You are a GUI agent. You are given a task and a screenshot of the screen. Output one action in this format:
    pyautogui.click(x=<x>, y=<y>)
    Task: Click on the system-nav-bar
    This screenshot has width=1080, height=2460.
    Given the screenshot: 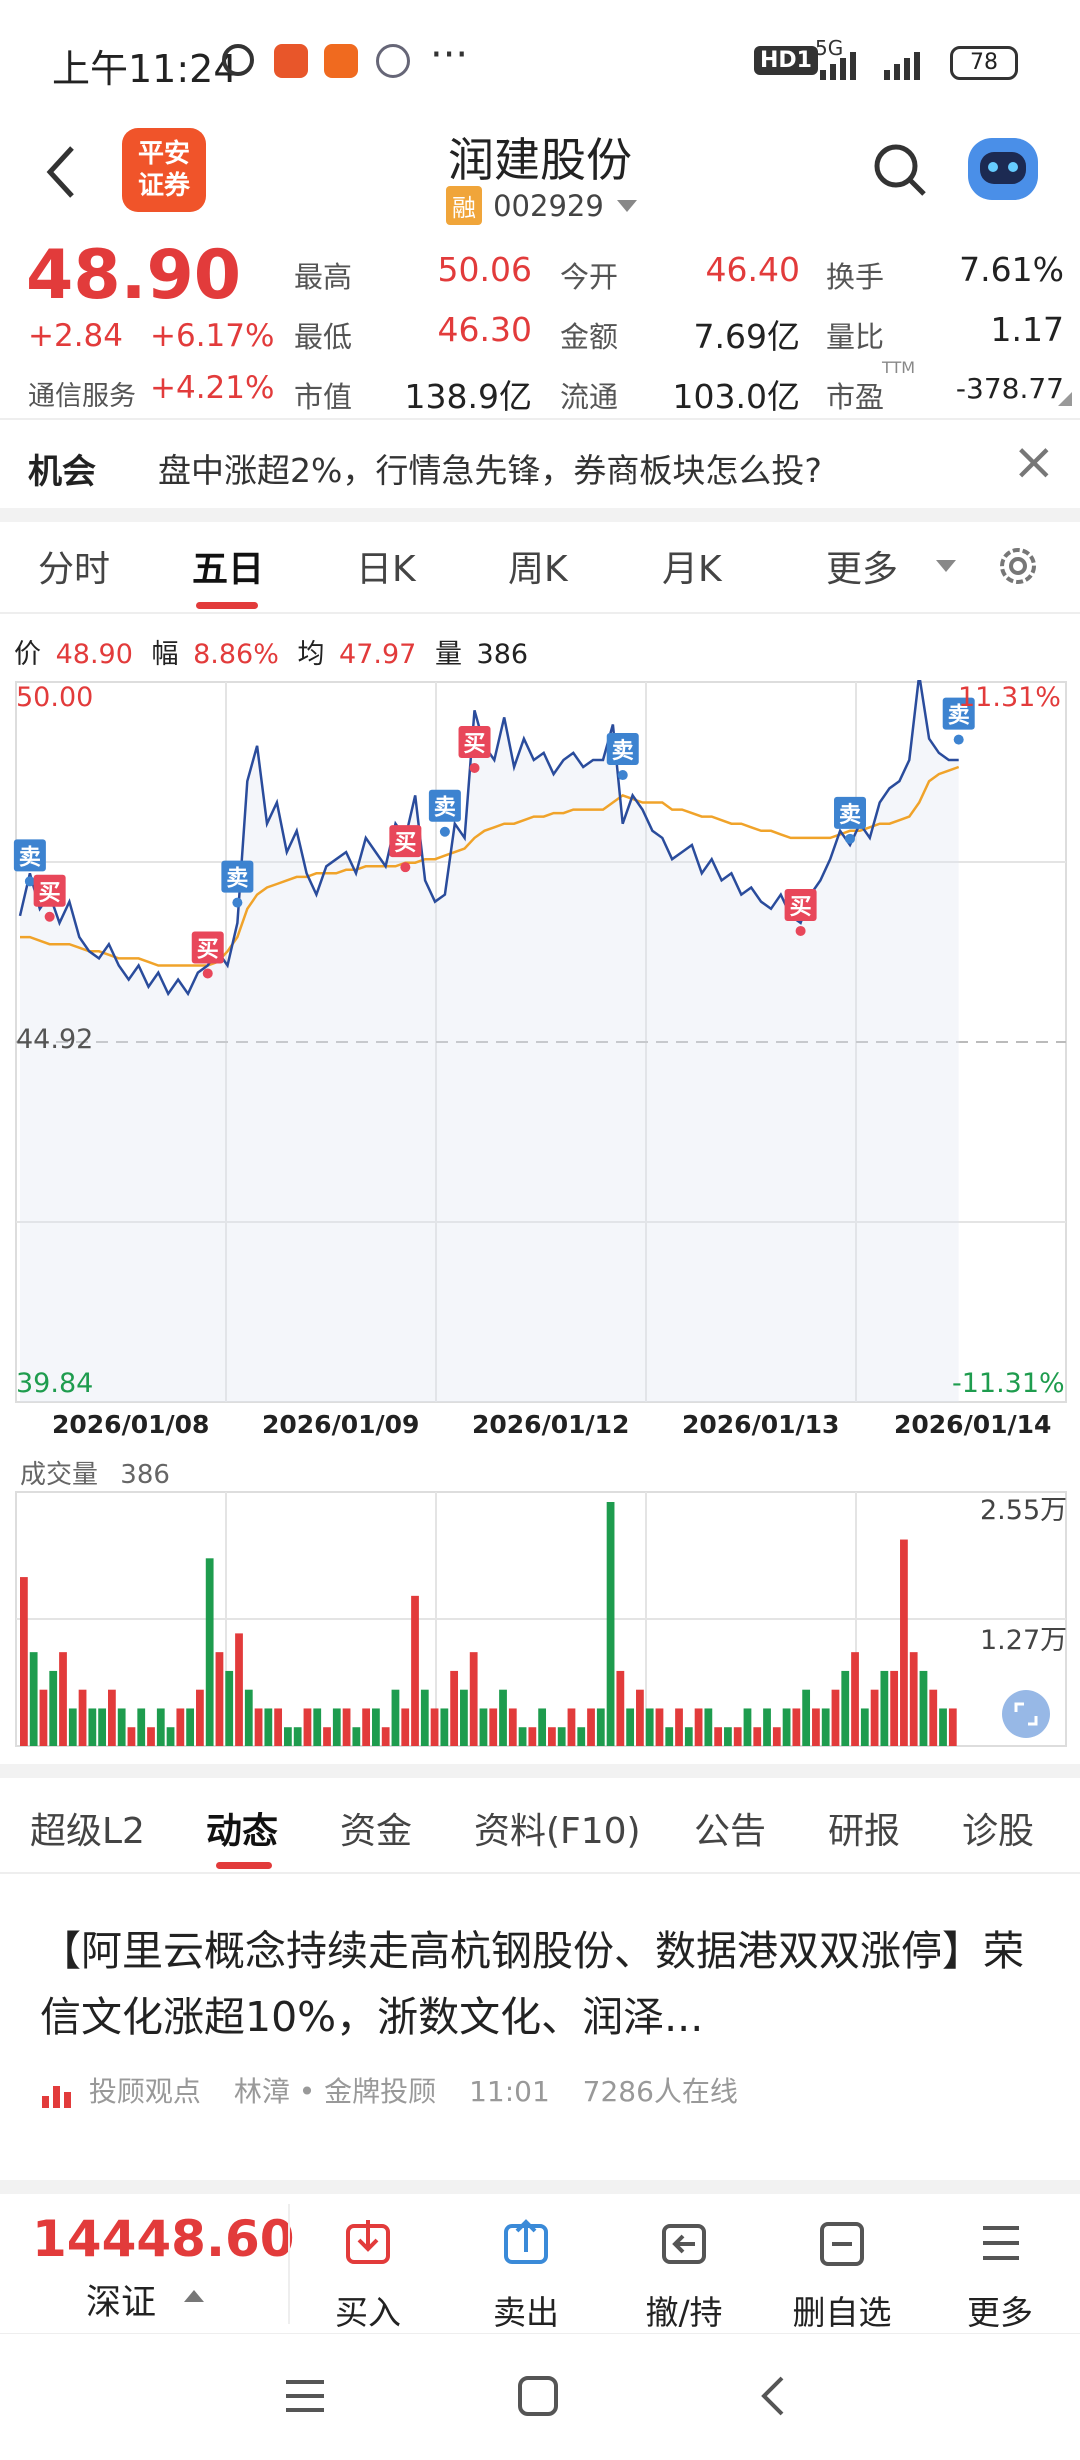 What is the action you would take?
    pyautogui.click(x=540, y=2397)
    